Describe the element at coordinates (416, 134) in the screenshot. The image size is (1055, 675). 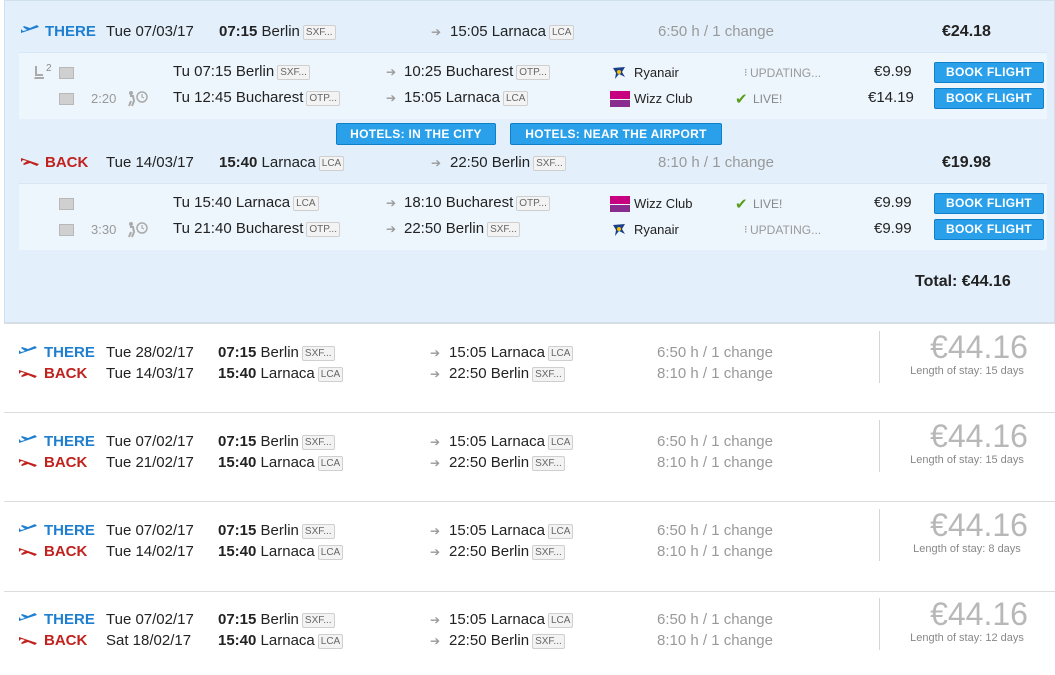
I see `hotels-in-city-button: HOTELS: IN THE CITY` at that location.